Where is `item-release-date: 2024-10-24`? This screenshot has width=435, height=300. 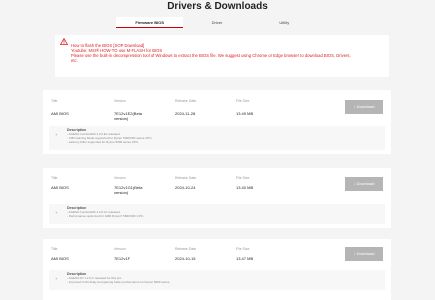
item-release-date: 2024-10-24 is located at coordinates (185, 187).